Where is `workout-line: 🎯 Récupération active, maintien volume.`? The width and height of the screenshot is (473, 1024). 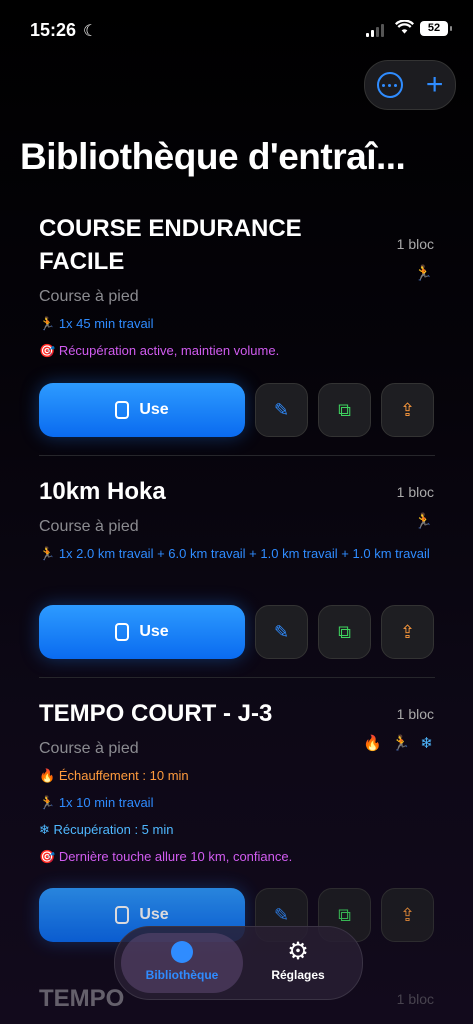 workout-line: 🎯 Récupération active, maintien volume. is located at coordinates (159, 350).